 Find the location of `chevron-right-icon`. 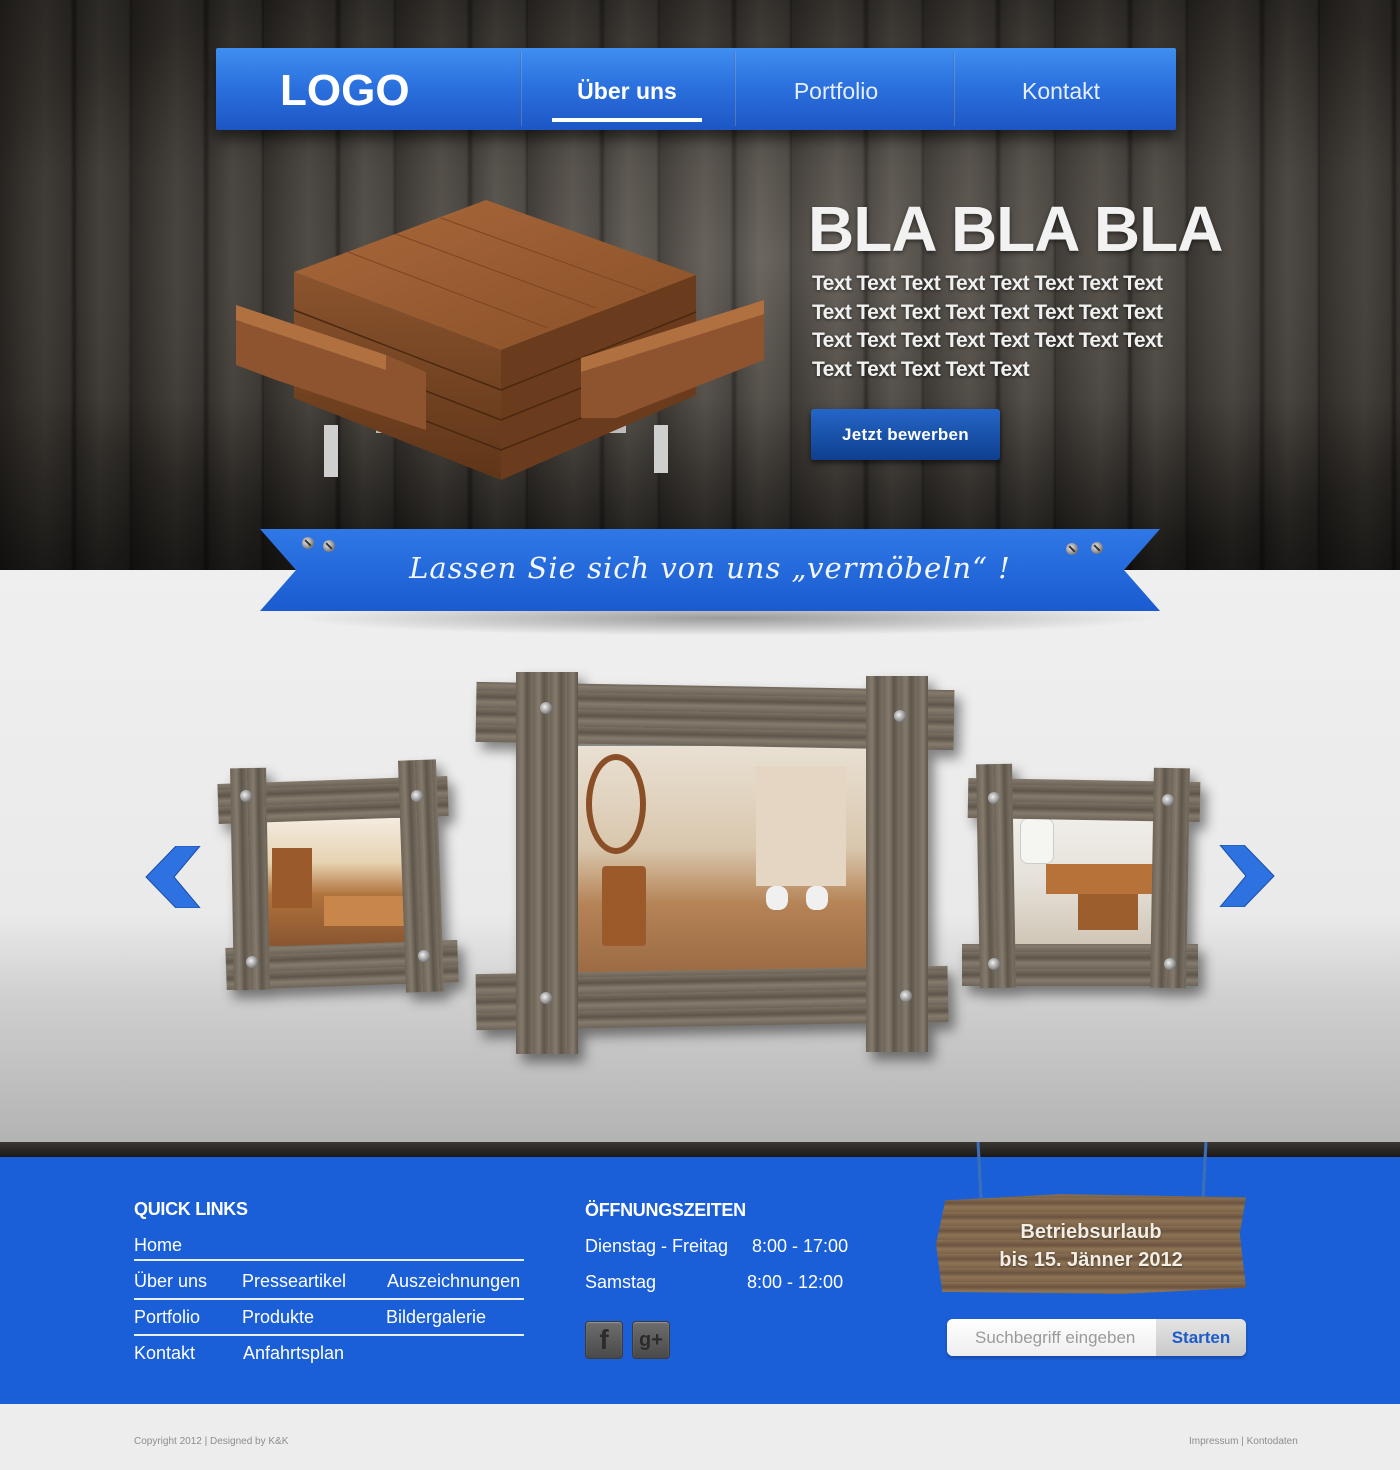

chevron-right-icon is located at coordinates (1247, 876).